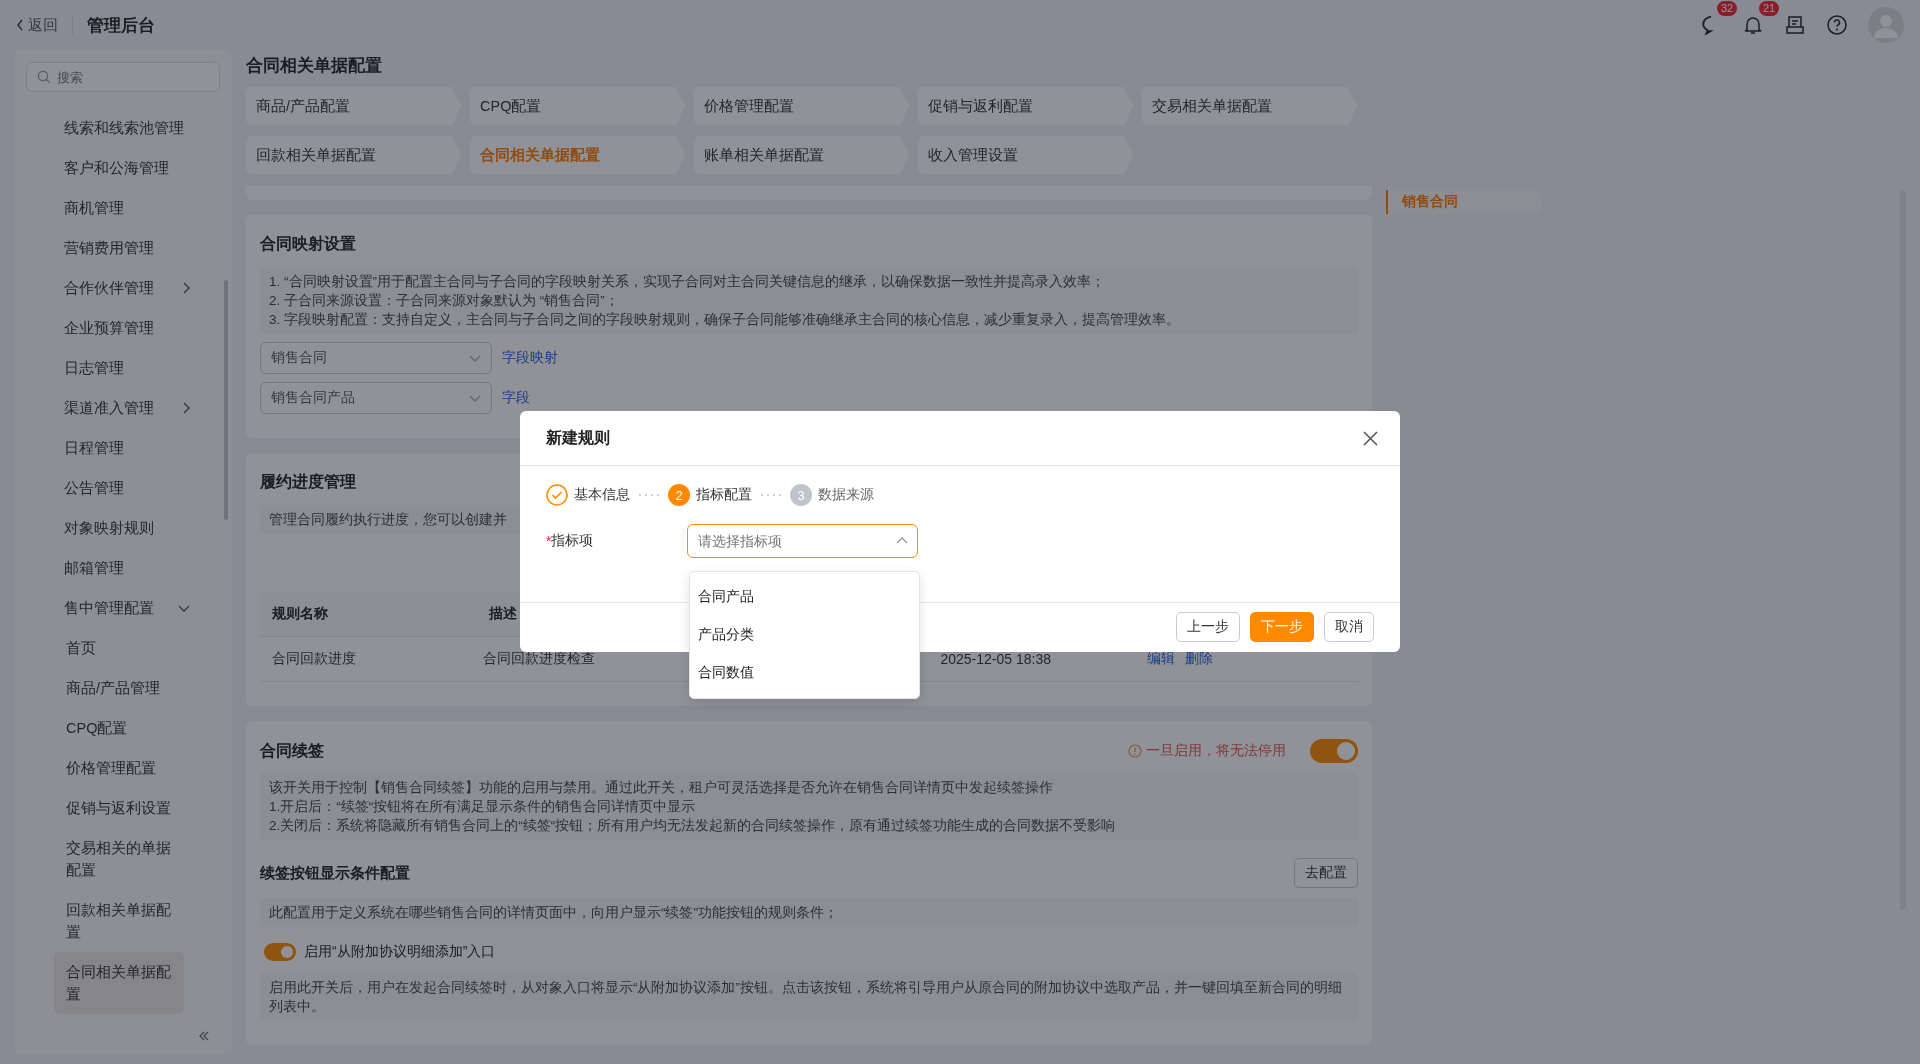 This screenshot has width=1920, height=1064. What do you see at coordinates (1370, 438) in the screenshot?
I see `close-icon` at bounding box center [1370, 438].